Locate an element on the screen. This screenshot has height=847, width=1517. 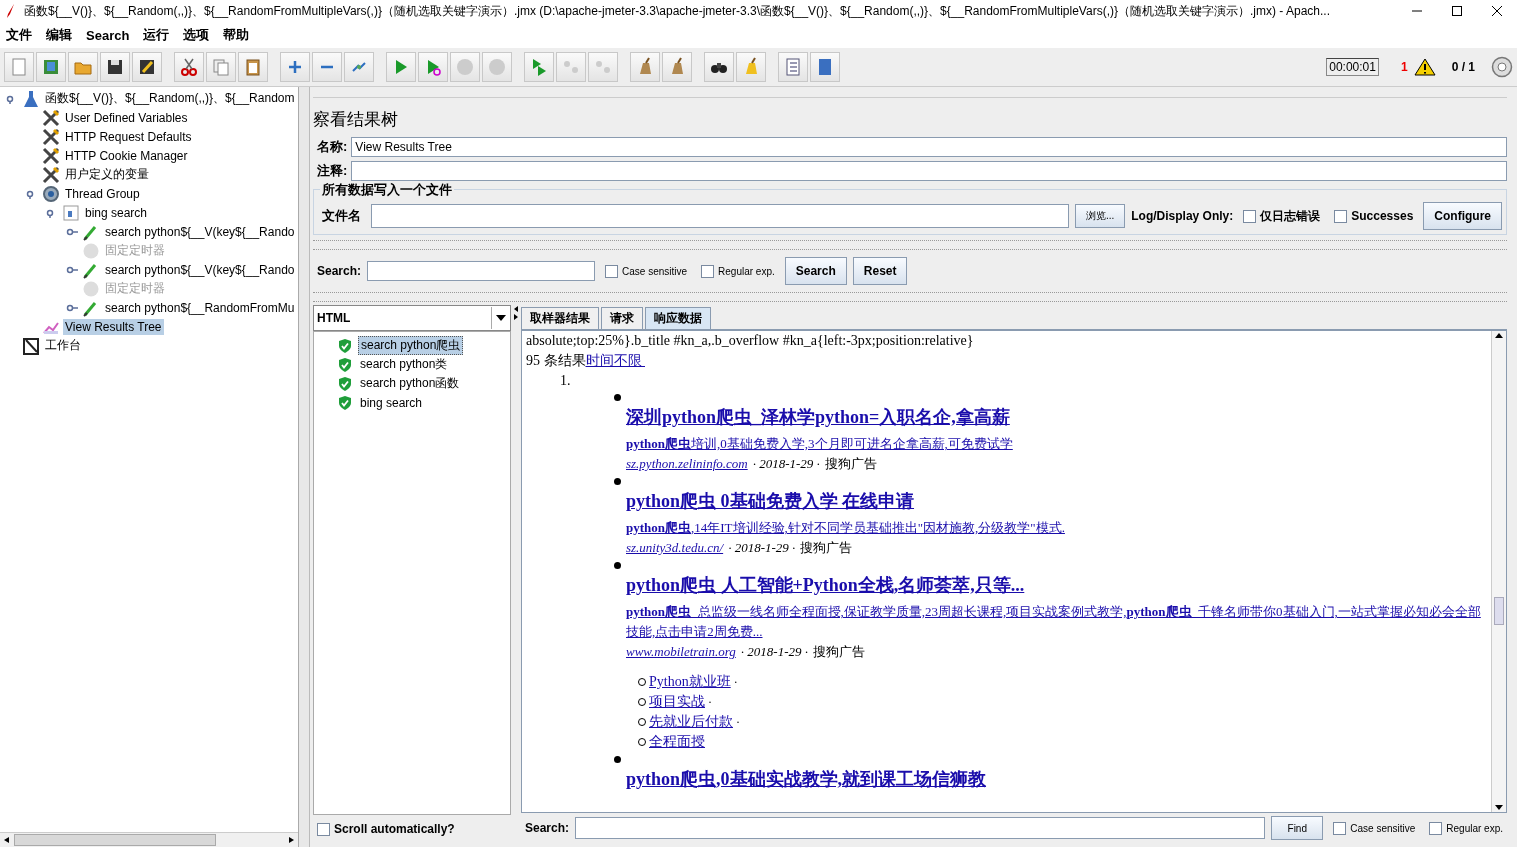
checkbox-label: Regular exp. is located at coordinates (1474, 828).